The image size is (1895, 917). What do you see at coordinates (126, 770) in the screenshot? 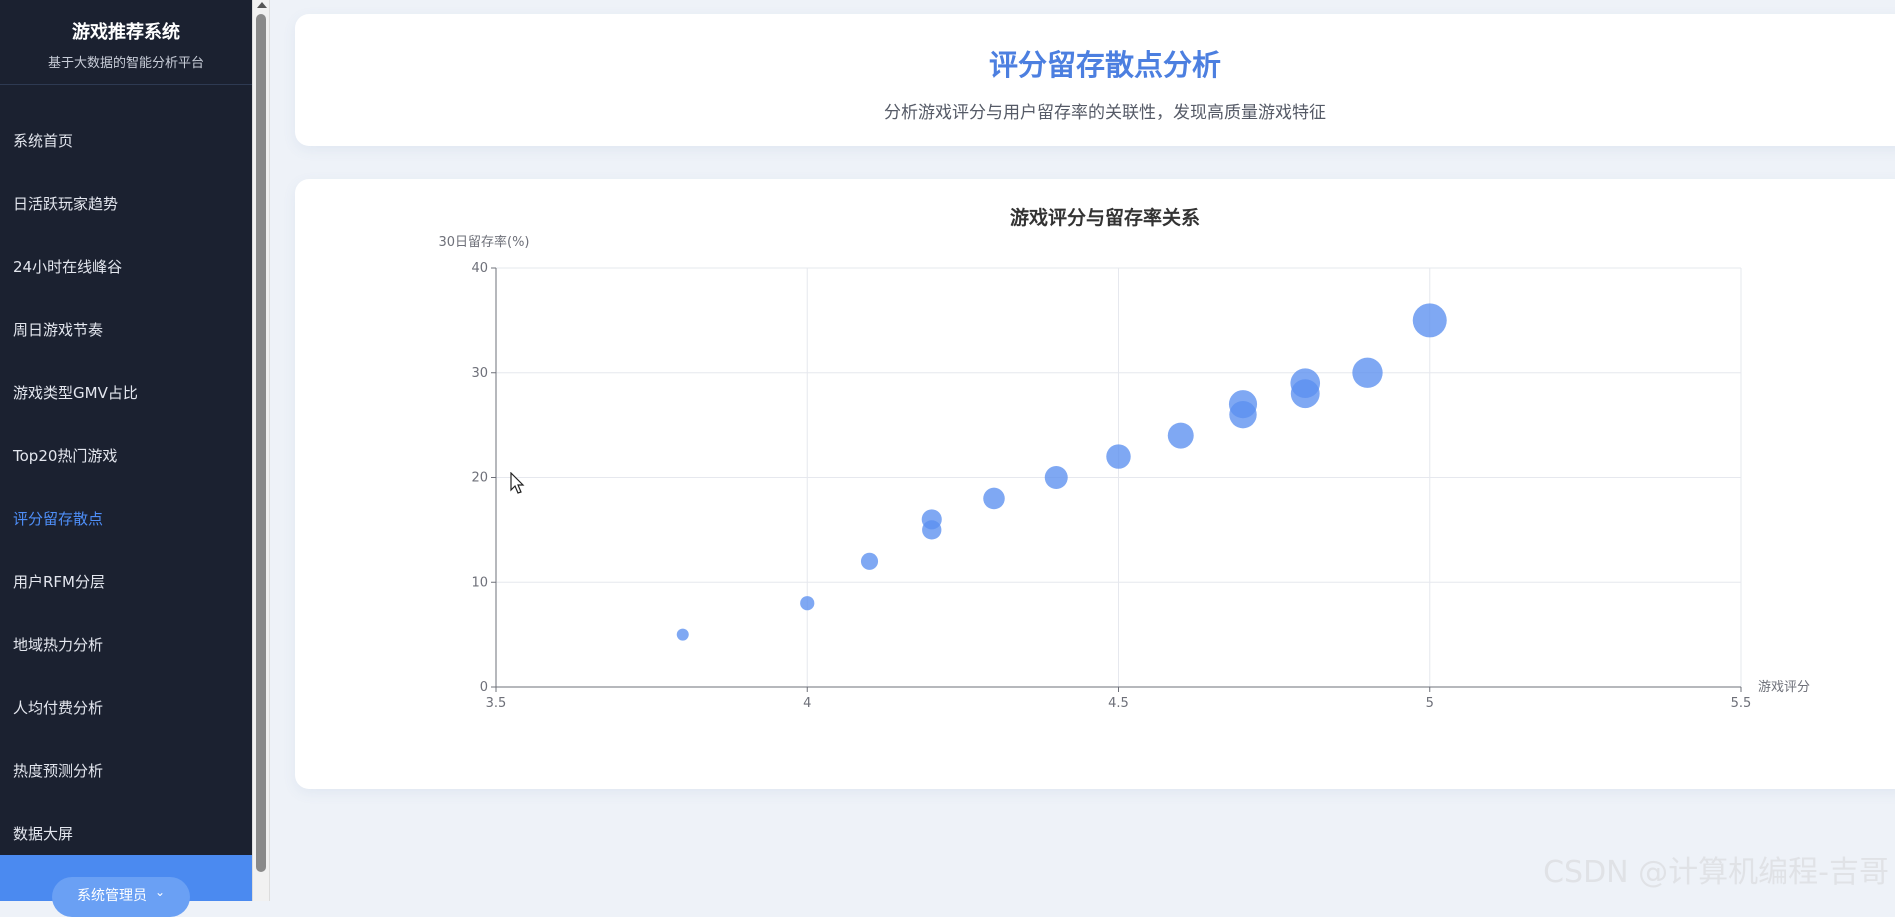
I see `sidebar-item-10: 热度预测分析` at bounding box center [126, 770].